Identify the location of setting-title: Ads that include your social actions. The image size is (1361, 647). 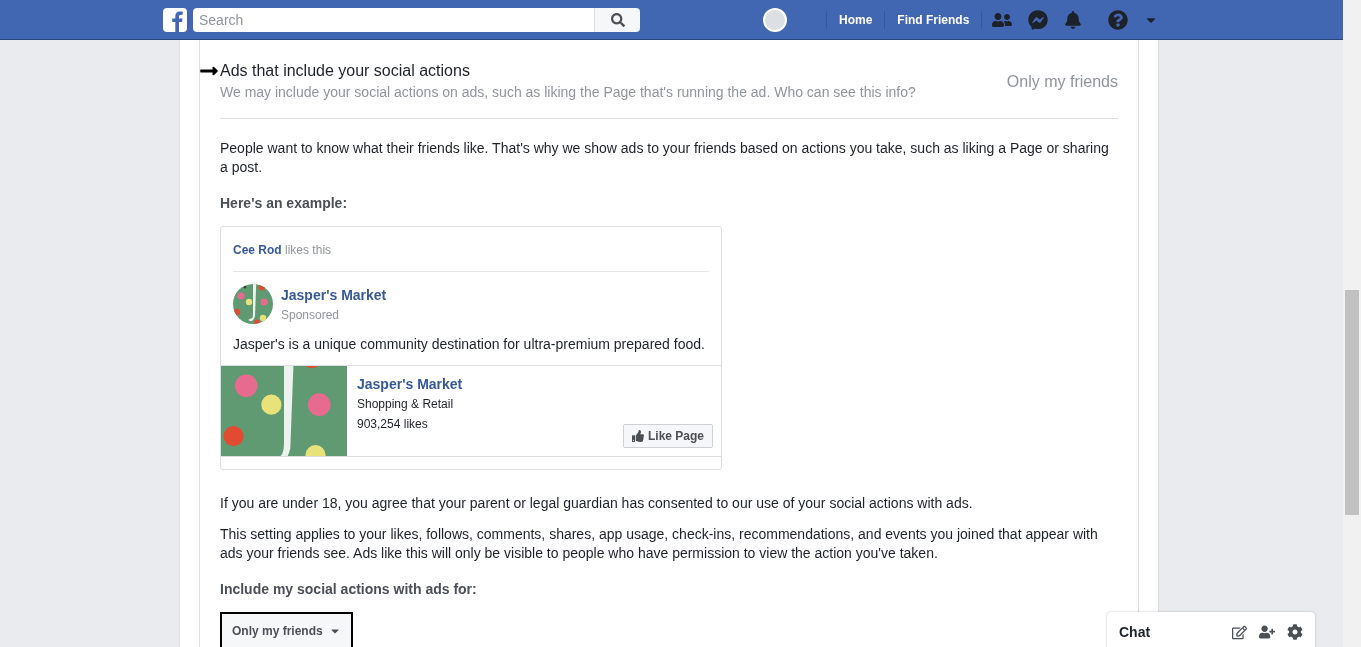
(613, 71).